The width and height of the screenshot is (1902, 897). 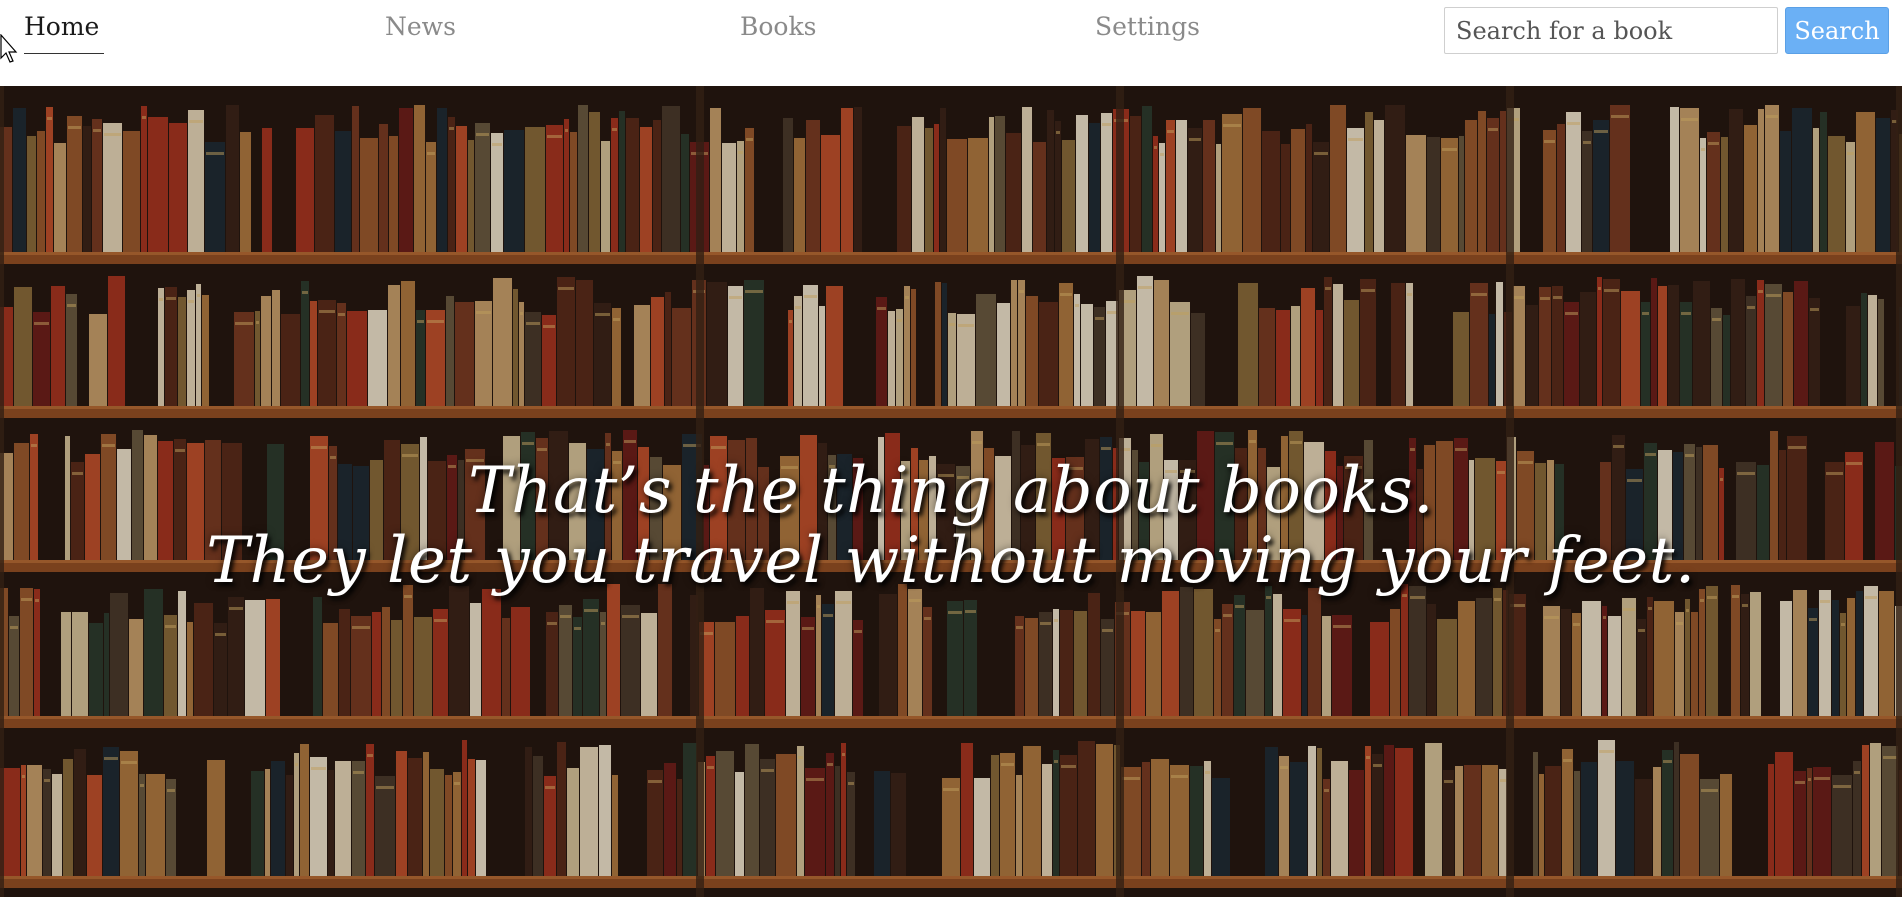 I want to click on nav-settings: Settings, so click(x=1147, y=26).